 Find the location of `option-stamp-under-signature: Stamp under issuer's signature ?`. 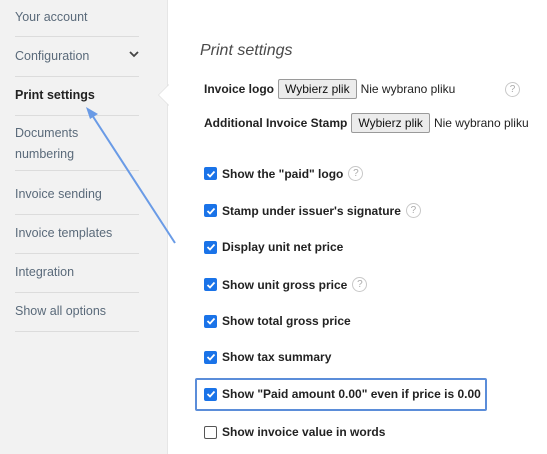

option-stamp-under-signature: Stamp under issuer's signature ? is located at coordinates (312, 210).